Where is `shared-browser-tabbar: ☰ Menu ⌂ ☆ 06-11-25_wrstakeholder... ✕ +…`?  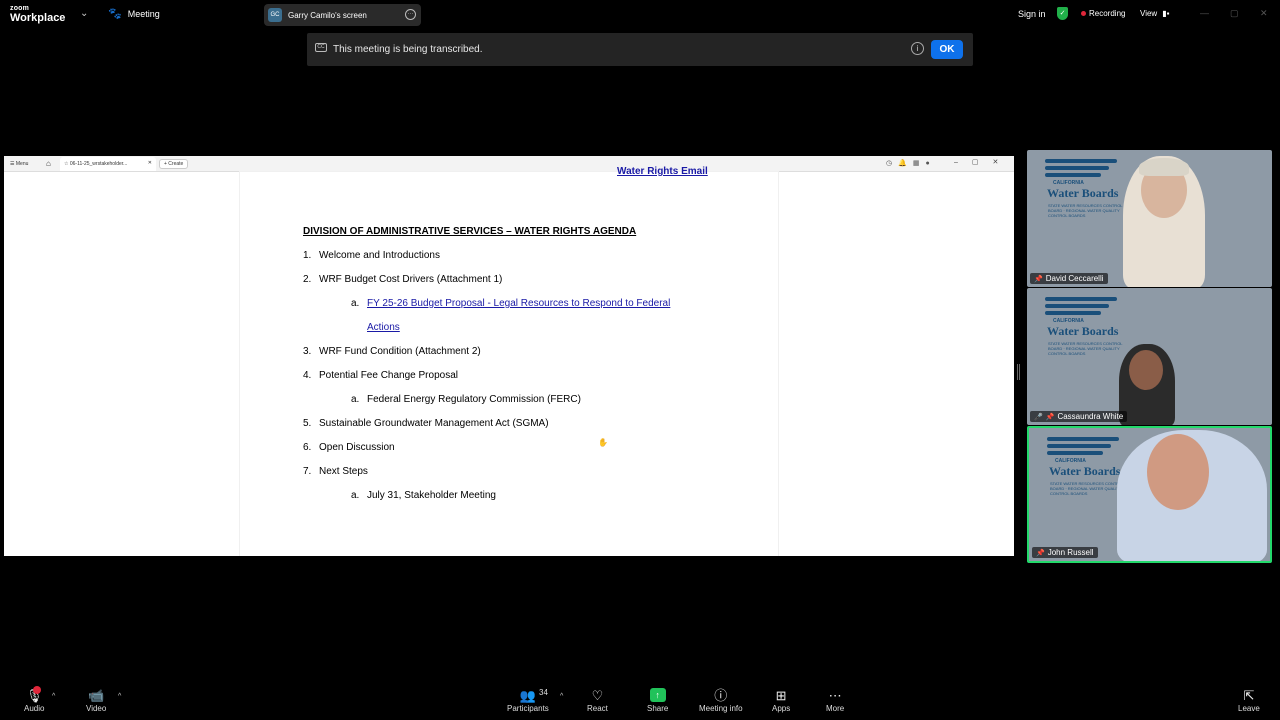 shared-browser-tabbar: ☰ Menu ⌂ ☆ 06-11-25_wrstakeholder... ✕ +… is located at coordinates (509, 164).